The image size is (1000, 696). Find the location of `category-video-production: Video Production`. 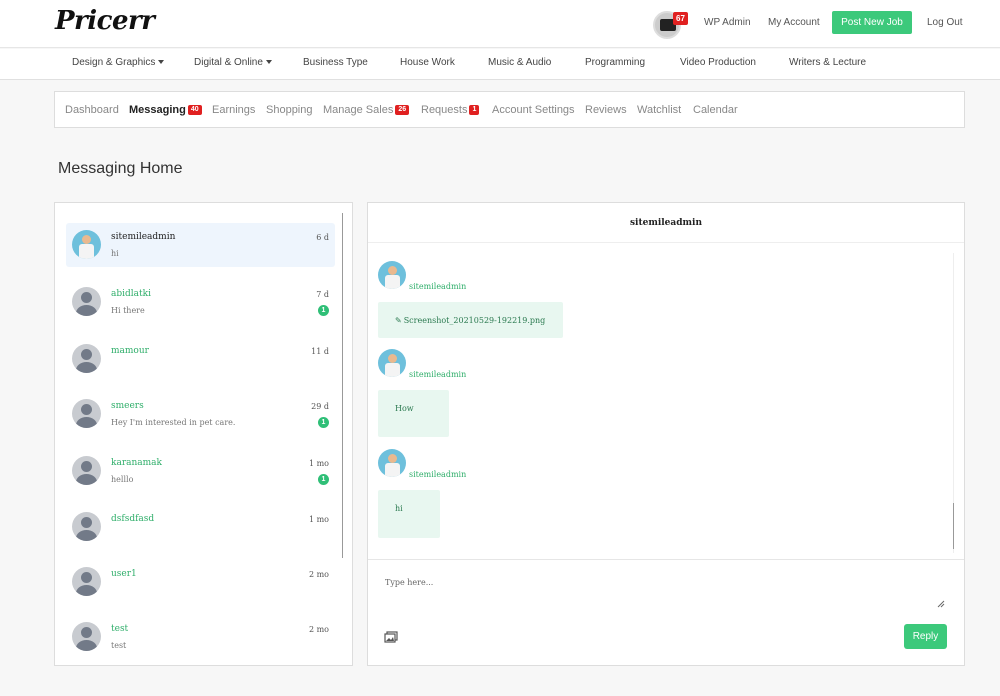

category-video-production: Video Production is located at coordinates (718, 62).